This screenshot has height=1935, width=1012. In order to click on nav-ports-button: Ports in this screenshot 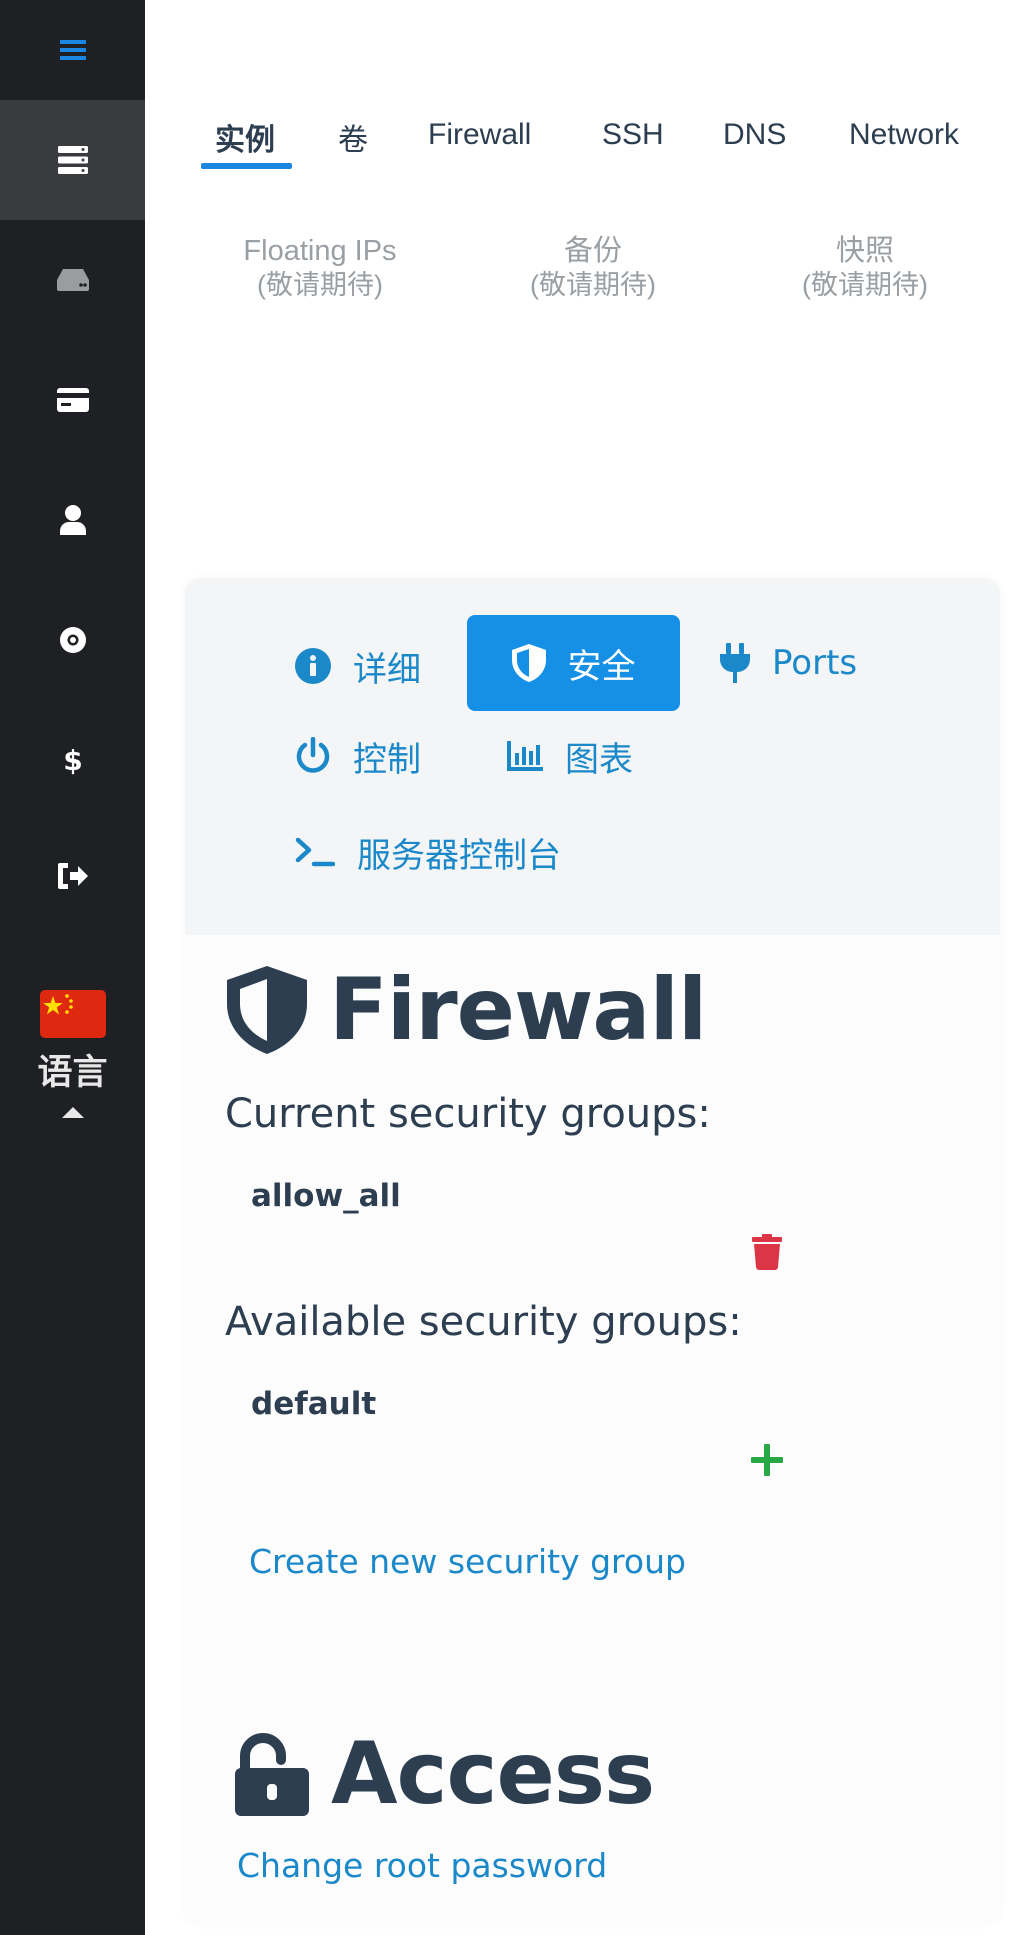, I will do `click(788, 663)`.